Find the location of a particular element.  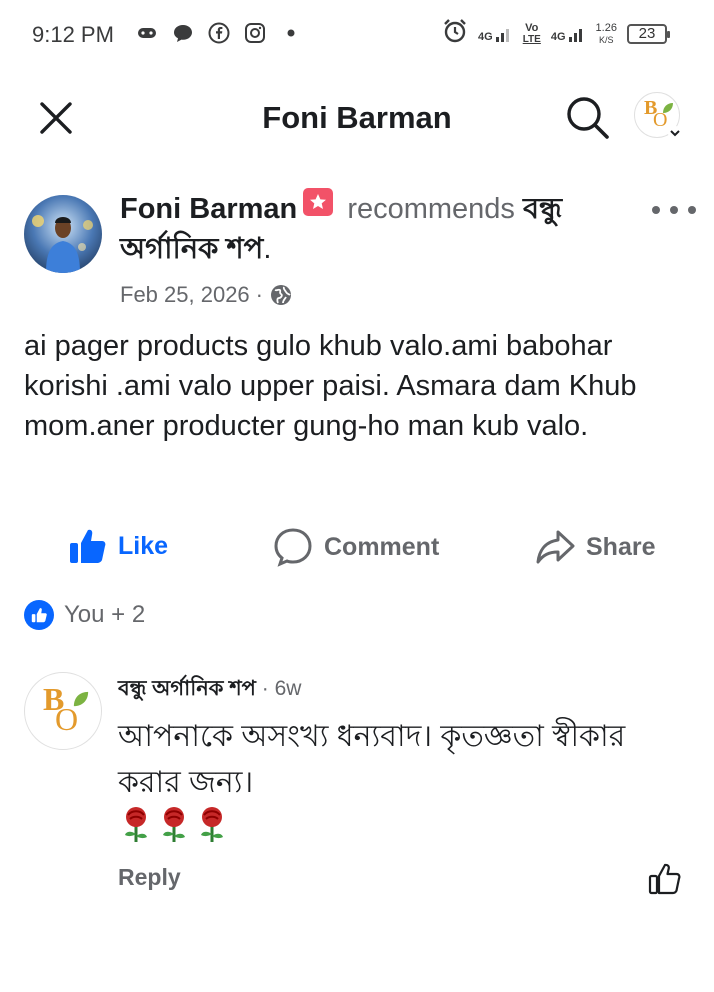

status-bar: 9:12 PM 4G Vo LTE 4G 1.26 K/S 23 is located at coordinates (357, 35).